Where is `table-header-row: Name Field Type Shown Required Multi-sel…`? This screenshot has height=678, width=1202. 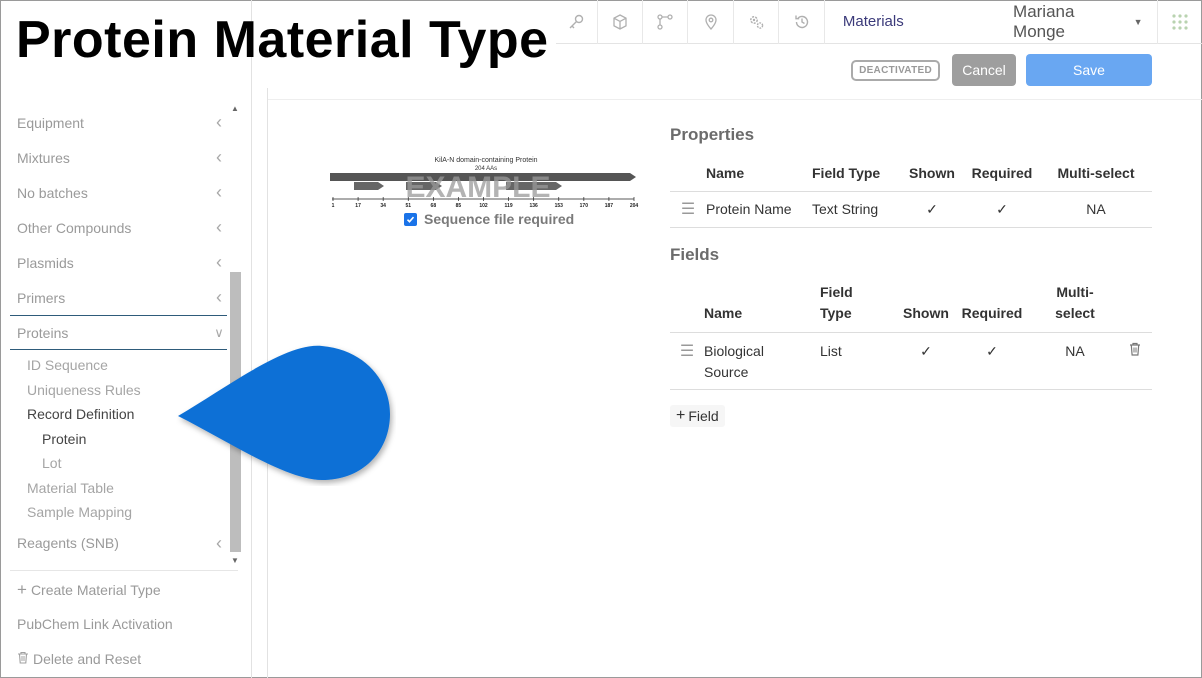
table-header-row: Name Field Type Shown Required Multi-sel… is located at coordinates (911, 173).